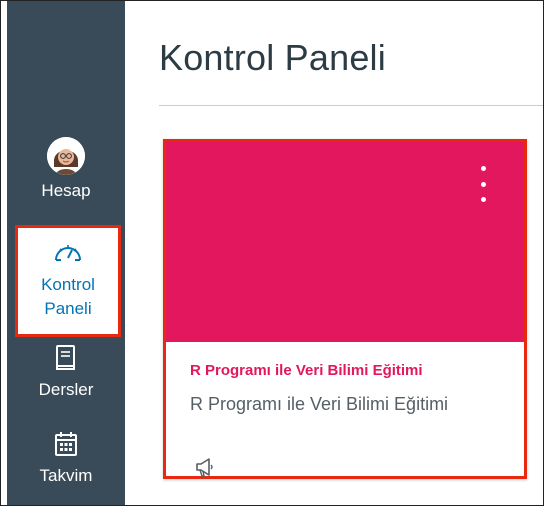 The image size is (544, 506). Describe the element at coordinates (319, 404) in the screenshot. I see `course-card-subtitle: R Programı ile Veri Bilimi Eğitimi` at that location.